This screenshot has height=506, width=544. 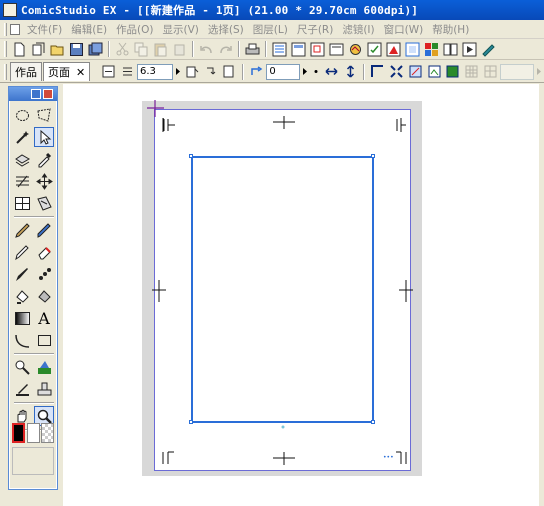 What do you see at coordinates (22, 274) in the screenshot?
I see `brush-icon` at bounding box center [22, 274].